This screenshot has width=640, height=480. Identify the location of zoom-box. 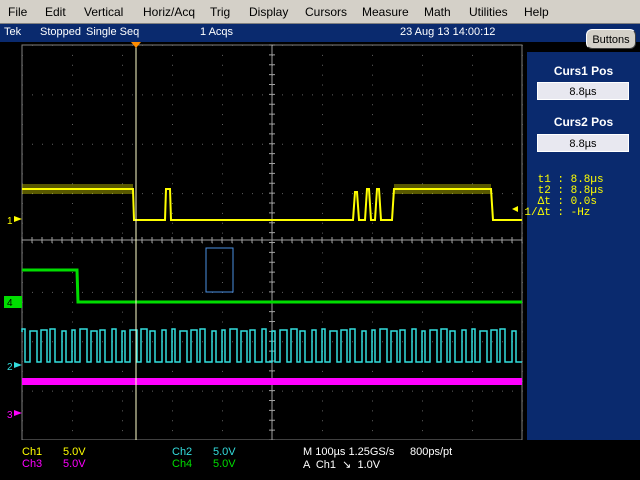
(219, 270).